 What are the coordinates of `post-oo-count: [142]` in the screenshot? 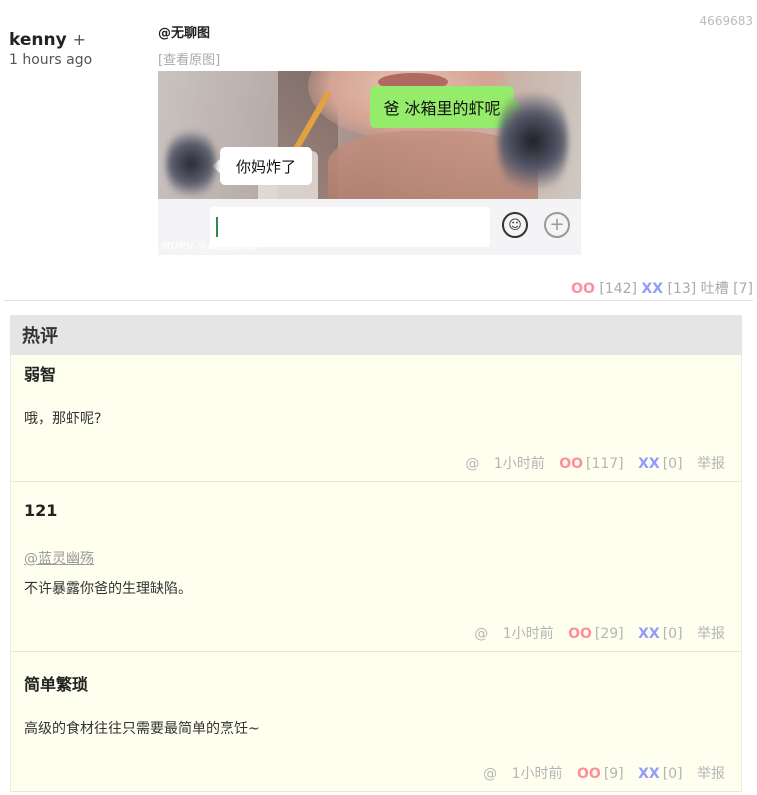 It's located at (618, 289).